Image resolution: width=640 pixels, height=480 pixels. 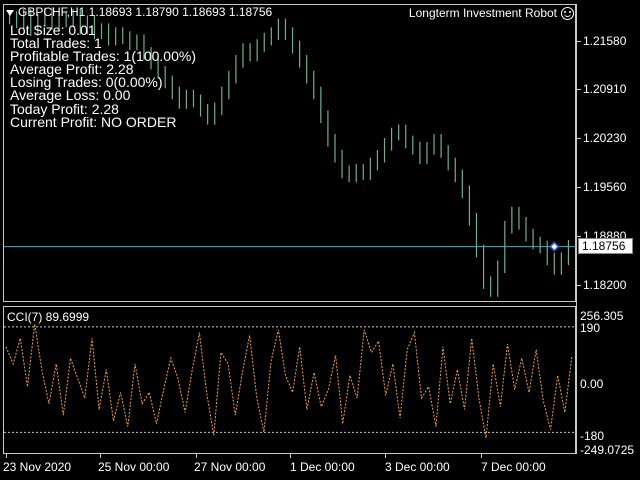 What do you see at coordinates (554, 246) in the screenshot?
I see `trade-marker-icon` at bounding box center [554, 246].